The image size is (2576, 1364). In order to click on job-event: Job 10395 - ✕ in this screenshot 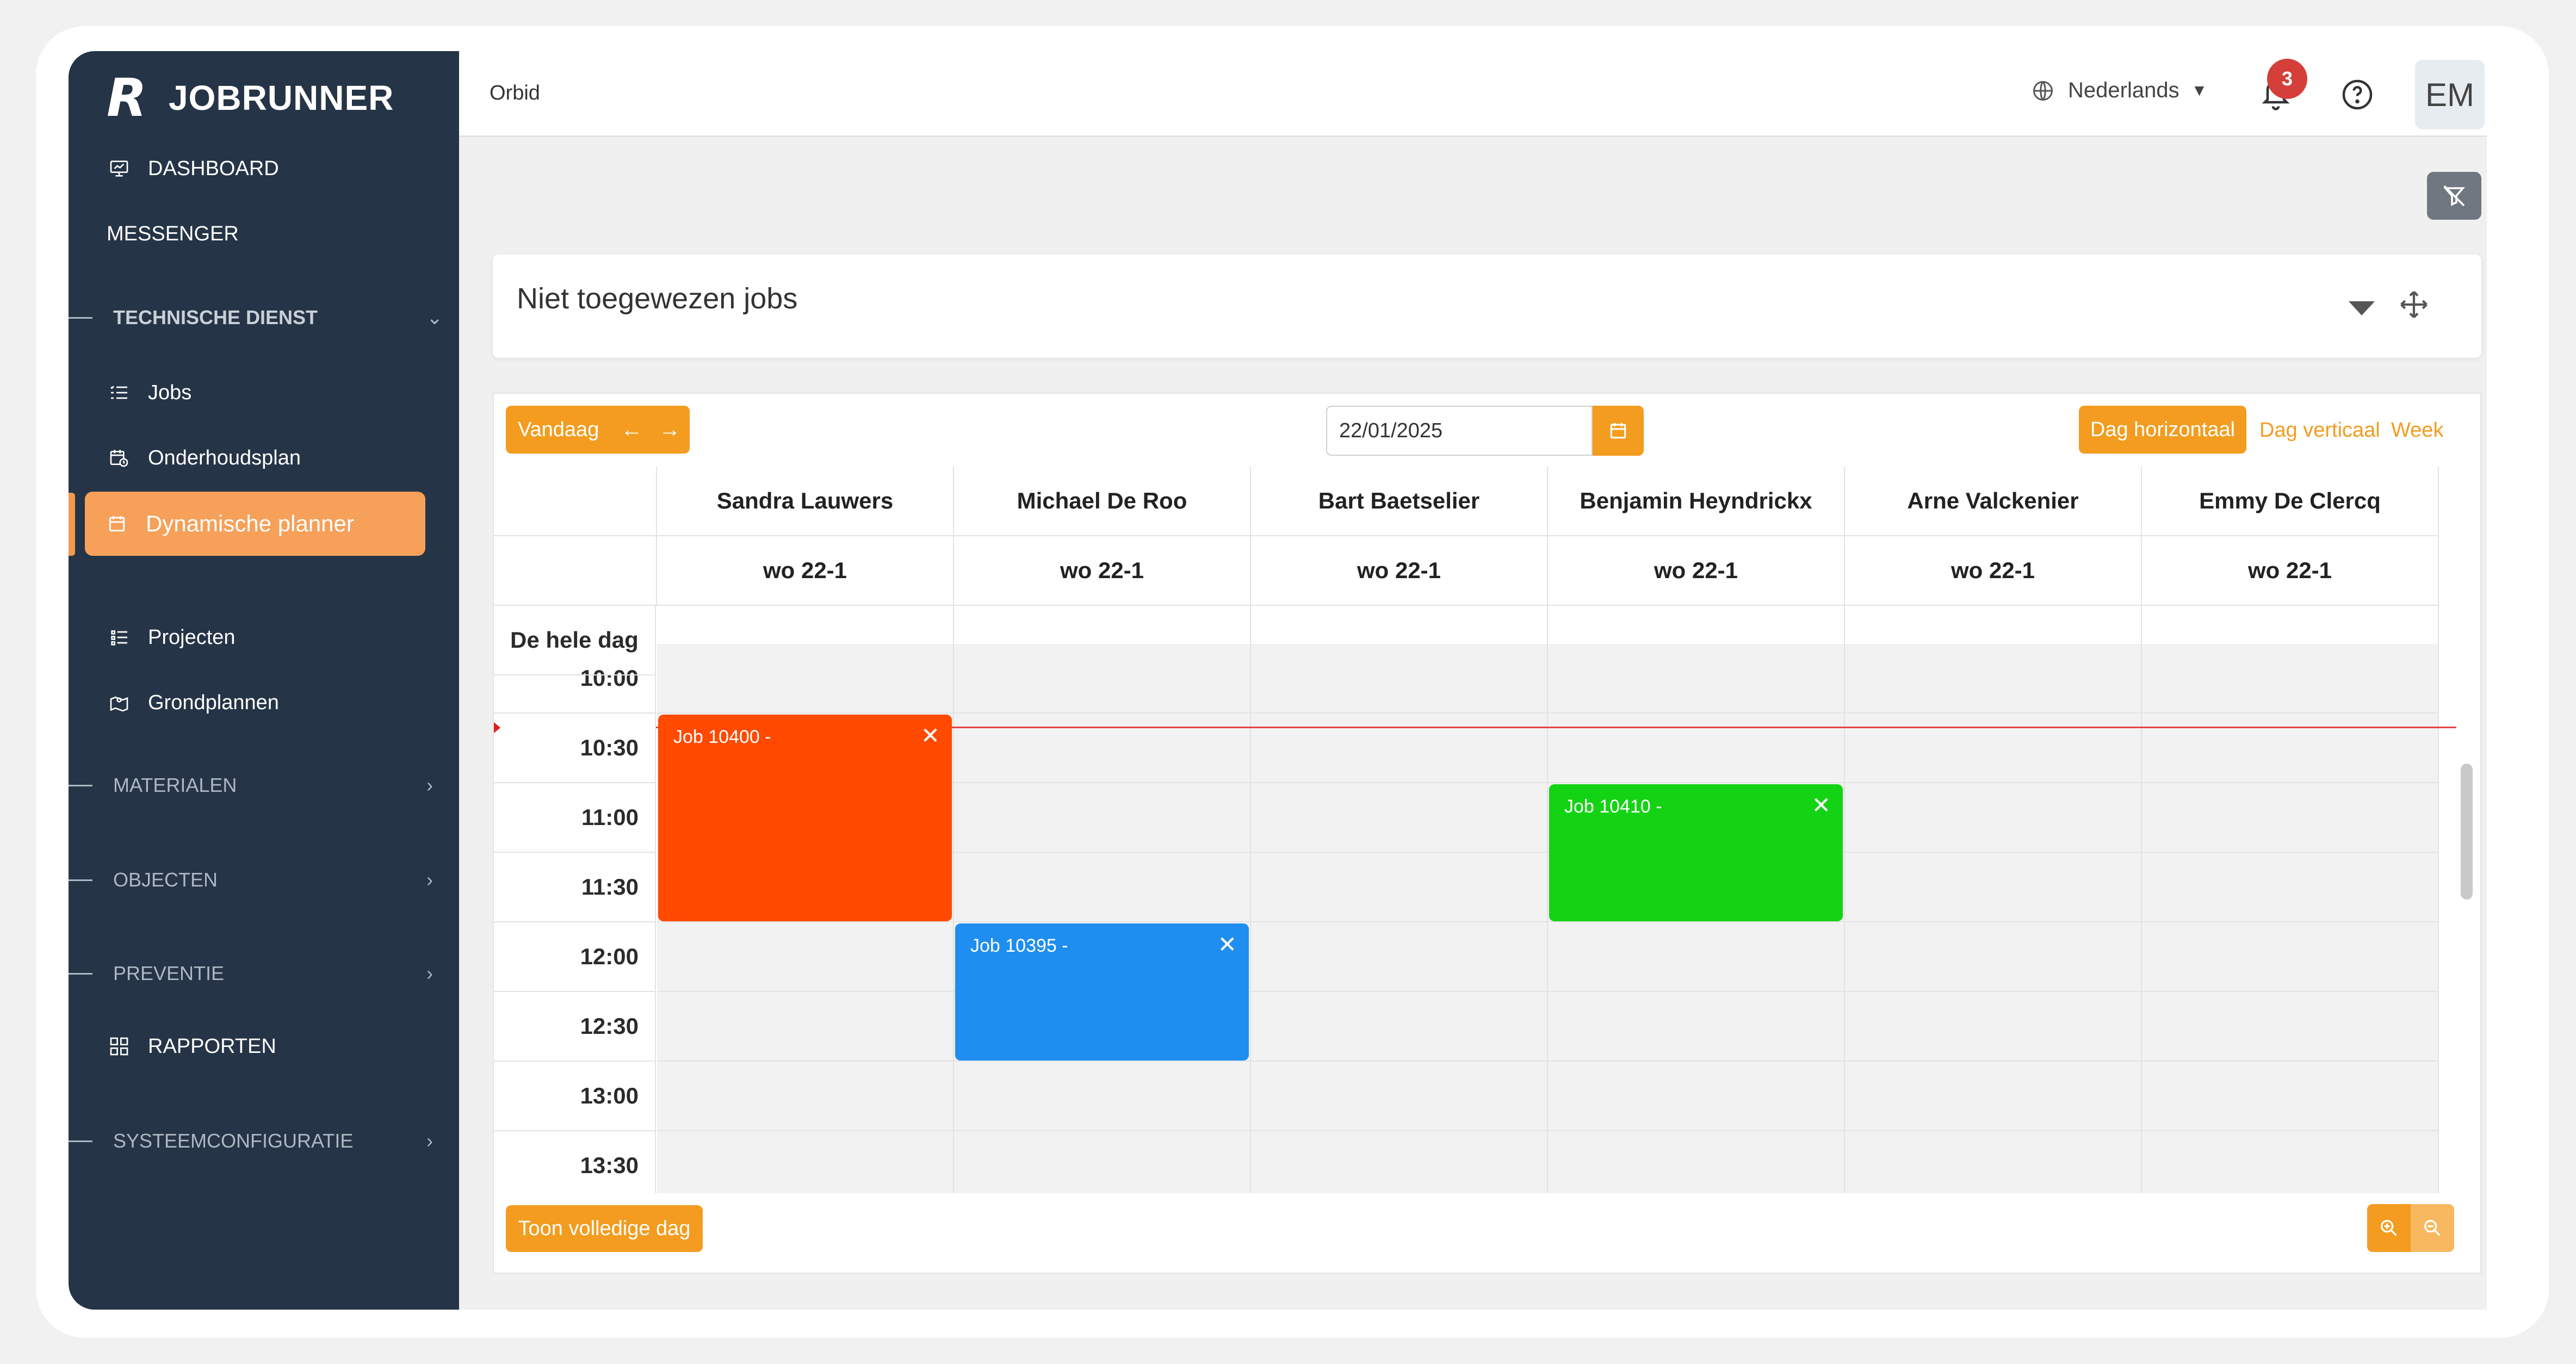, I will do `click(1102, 992)`.